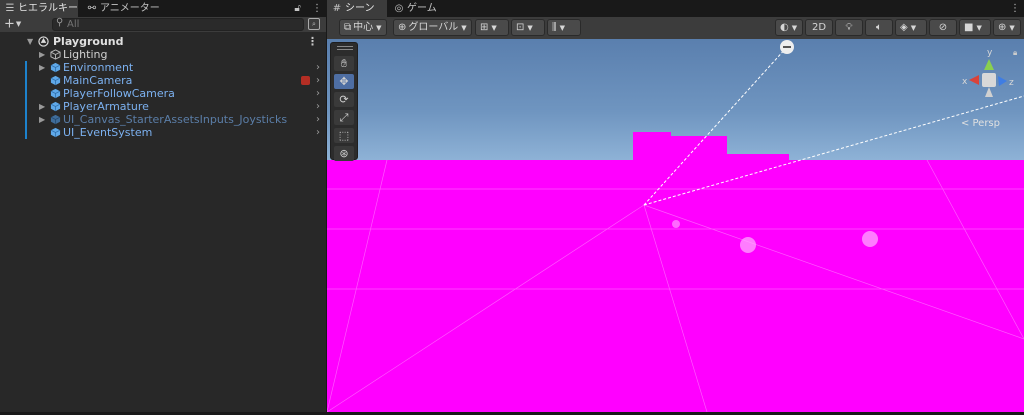  Describe the element at coordinates (163, 67) in the screenshot. I see `tree-row-environment: ▶ Environment ›` at that location.